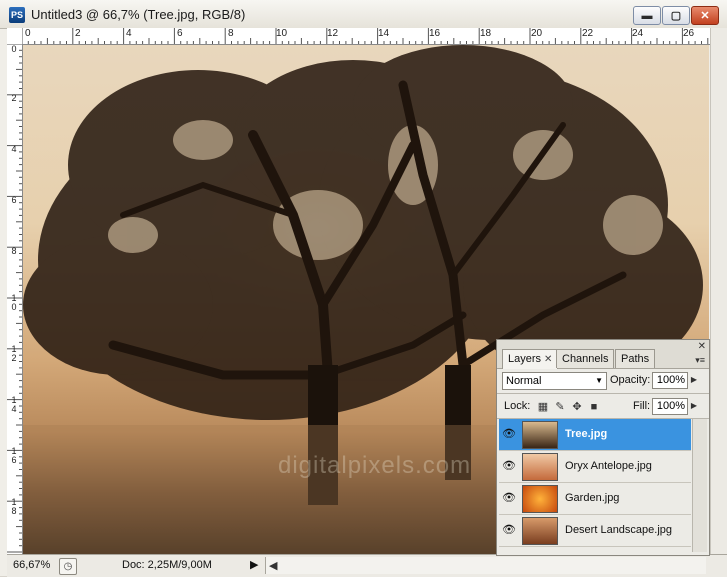 This screenshot has width=727, height=577. I want to click on minimize-button: ▬, so click(647, 15).